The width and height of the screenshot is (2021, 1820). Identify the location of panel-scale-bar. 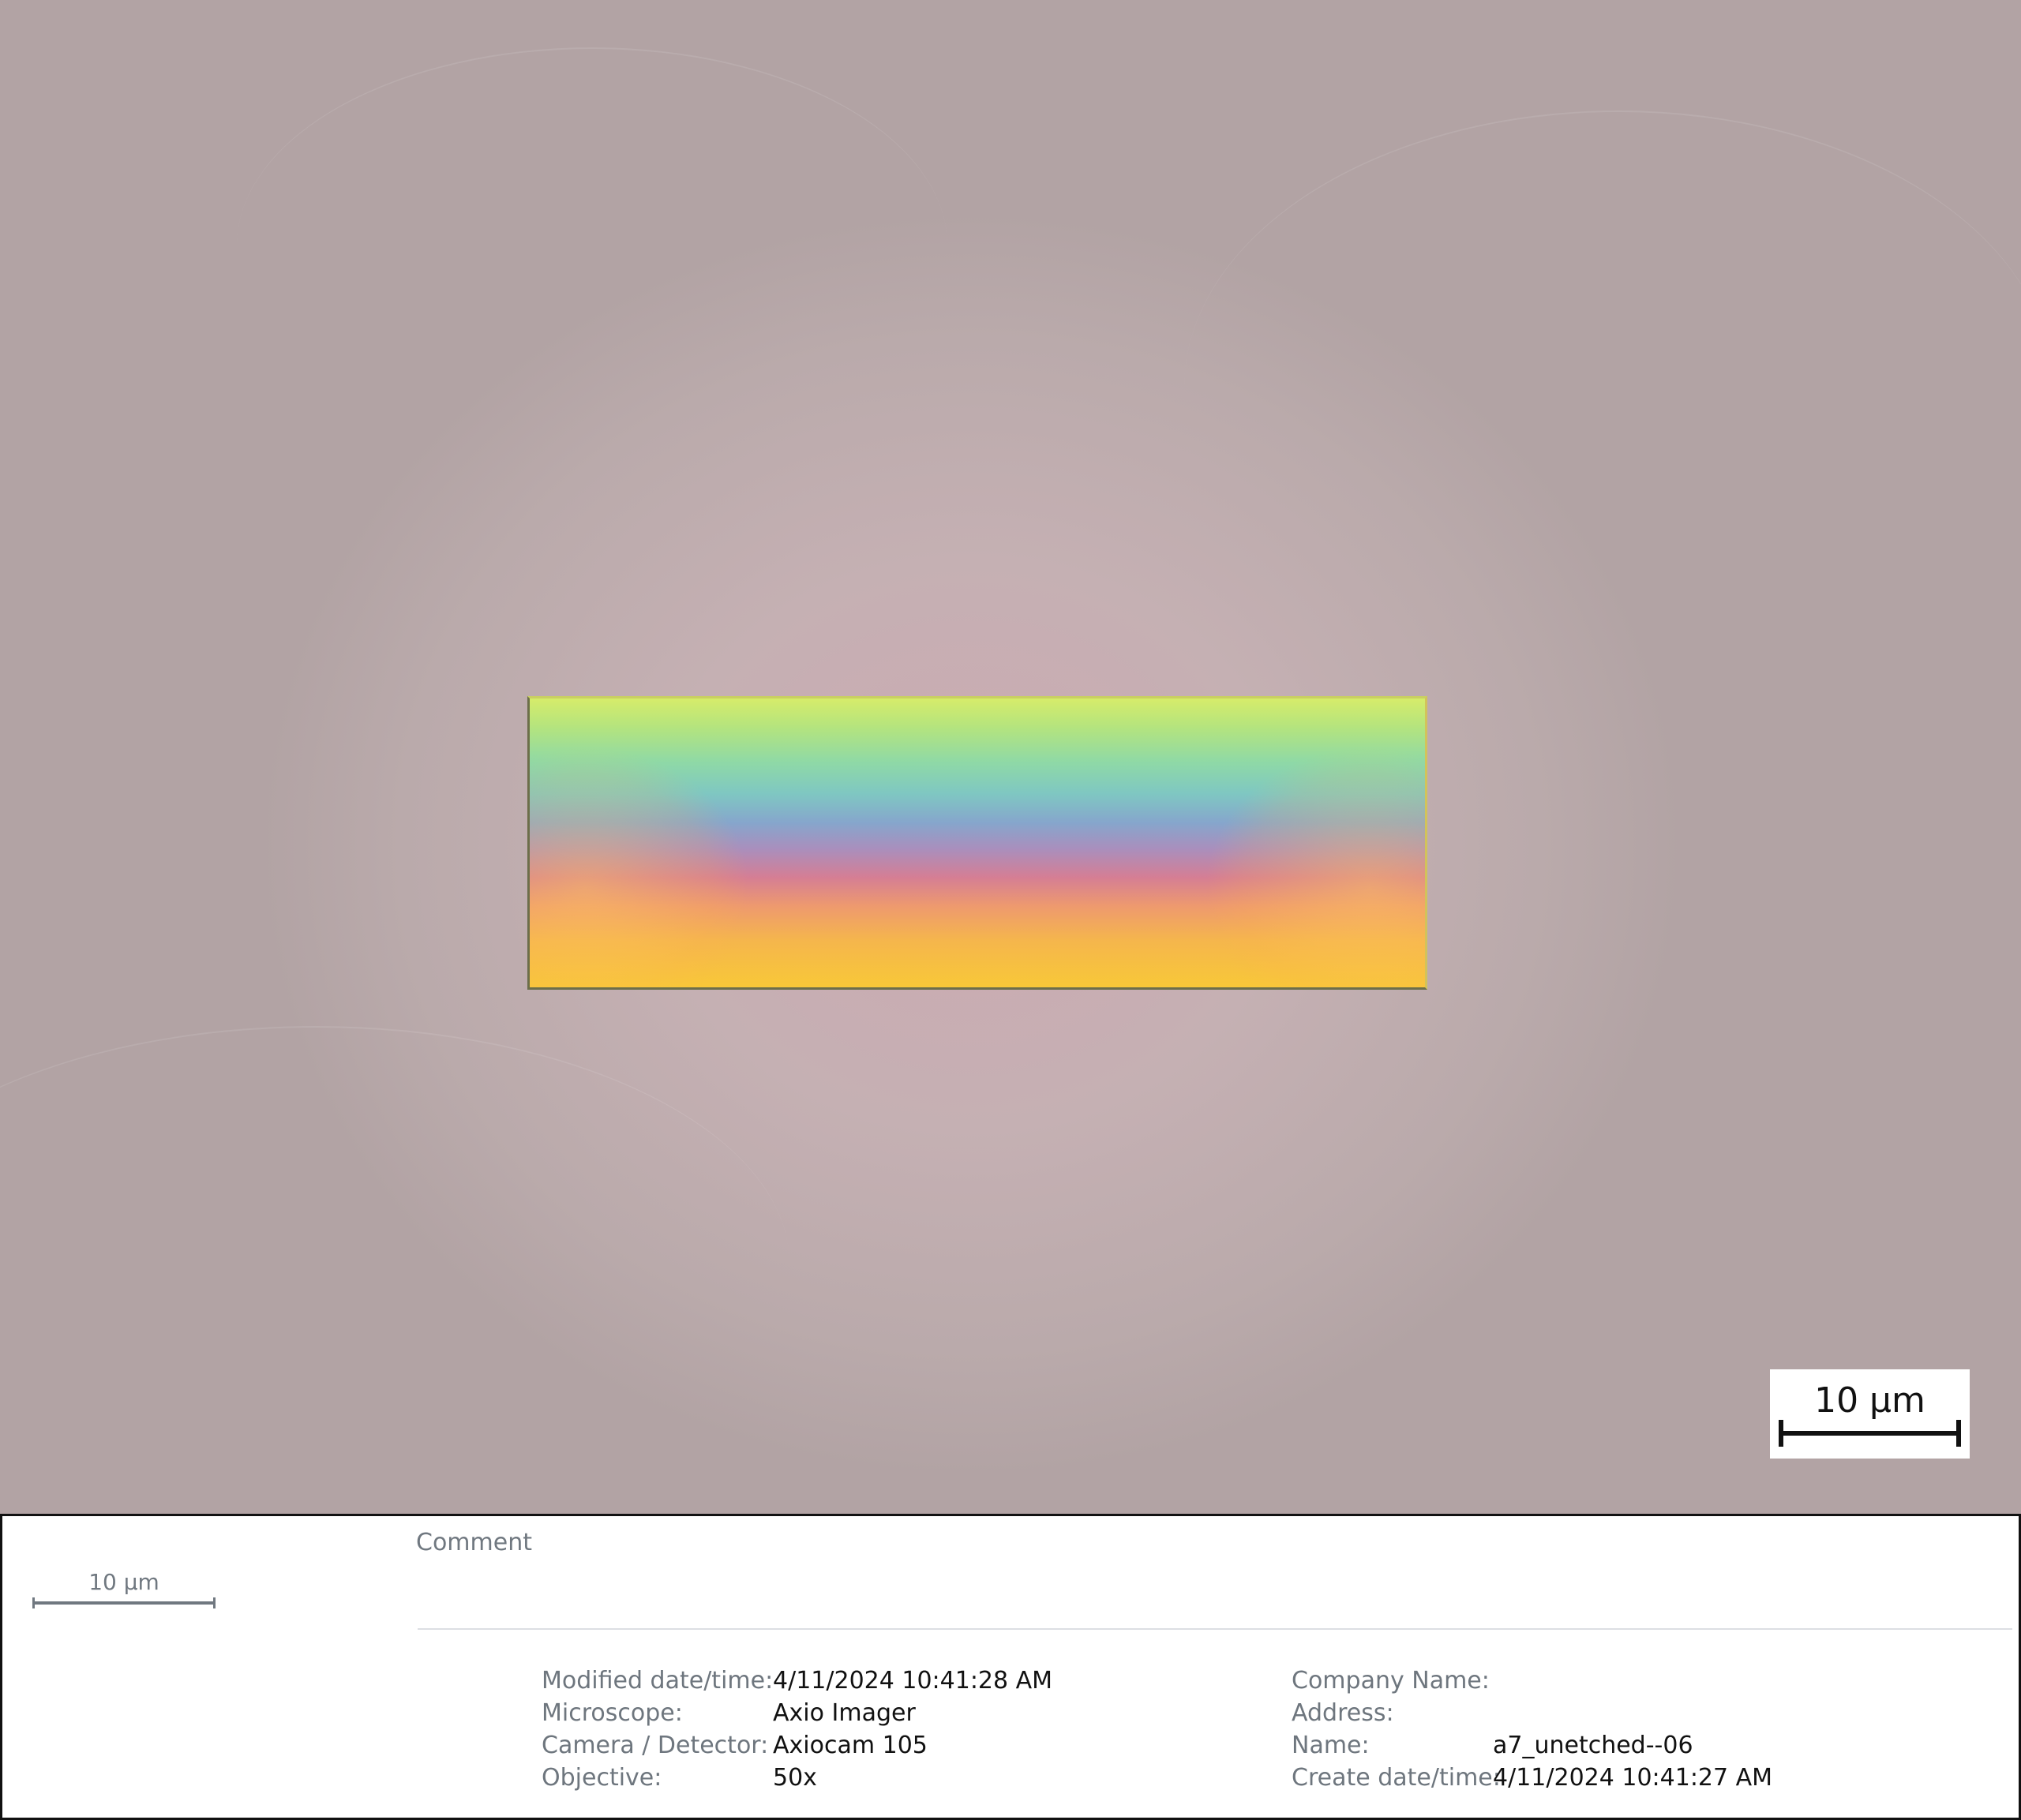
(124, 1602).